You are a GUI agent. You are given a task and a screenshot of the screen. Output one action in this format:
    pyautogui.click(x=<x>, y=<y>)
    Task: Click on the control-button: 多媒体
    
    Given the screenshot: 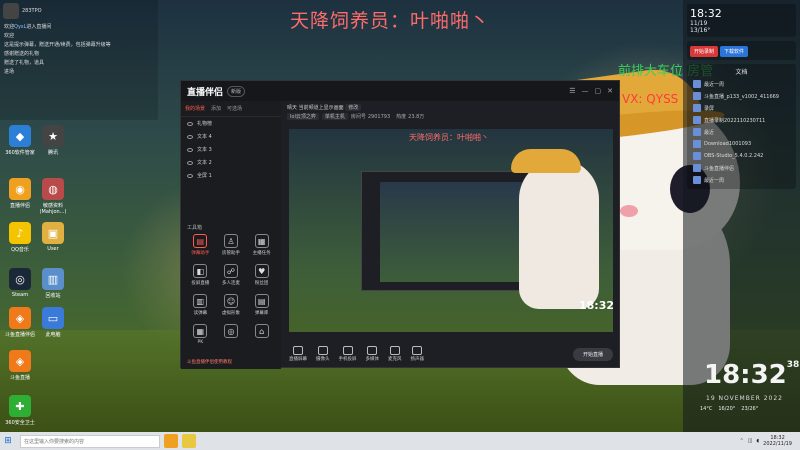 What is the action you would take?
    pyautogui.click(x=372, y=354)
    